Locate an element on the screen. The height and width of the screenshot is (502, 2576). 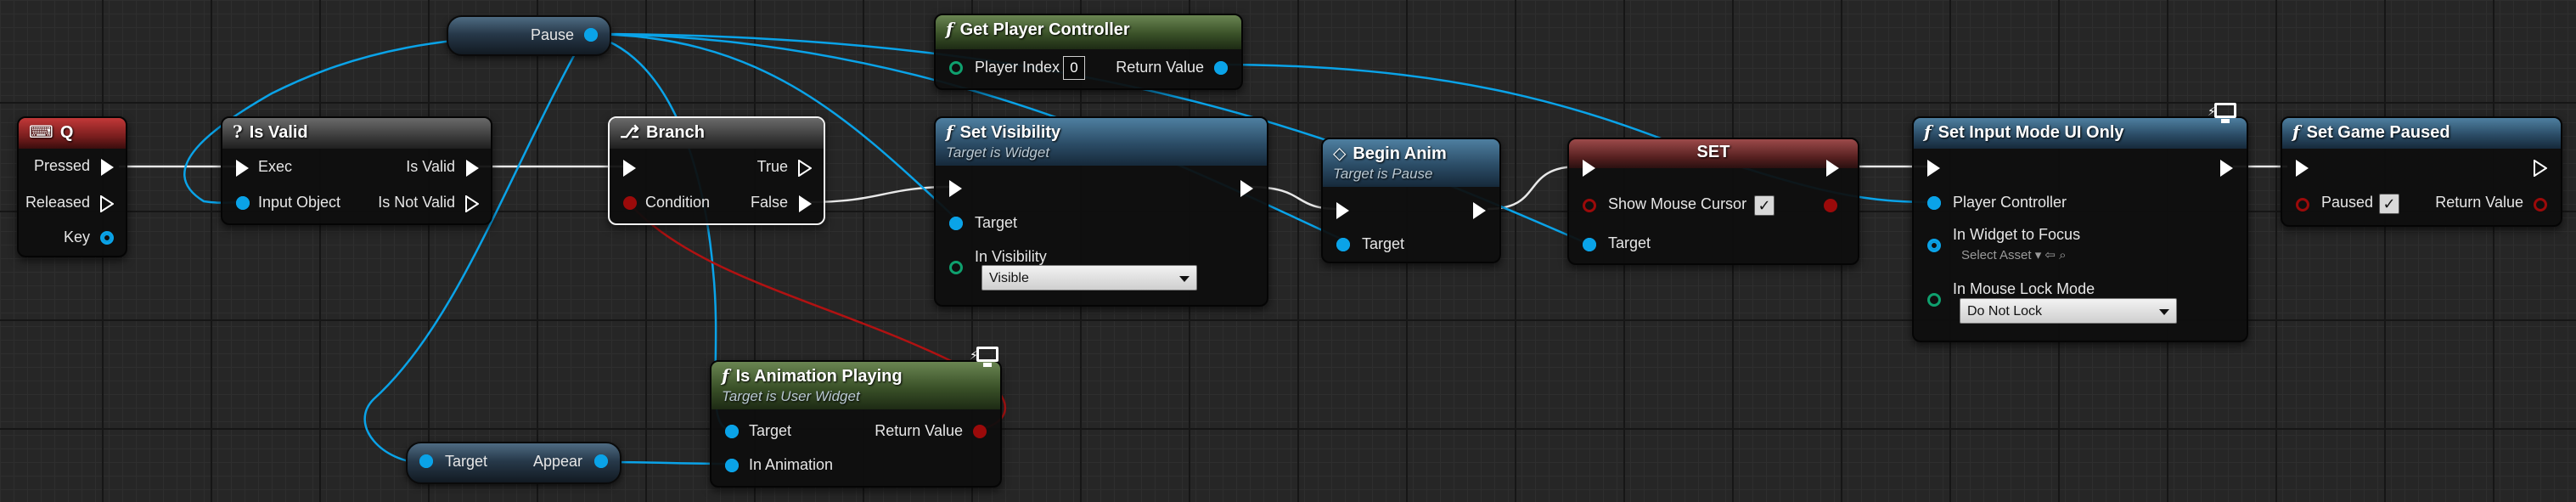
pin-label-true: True is located at coordinates (772, 166).